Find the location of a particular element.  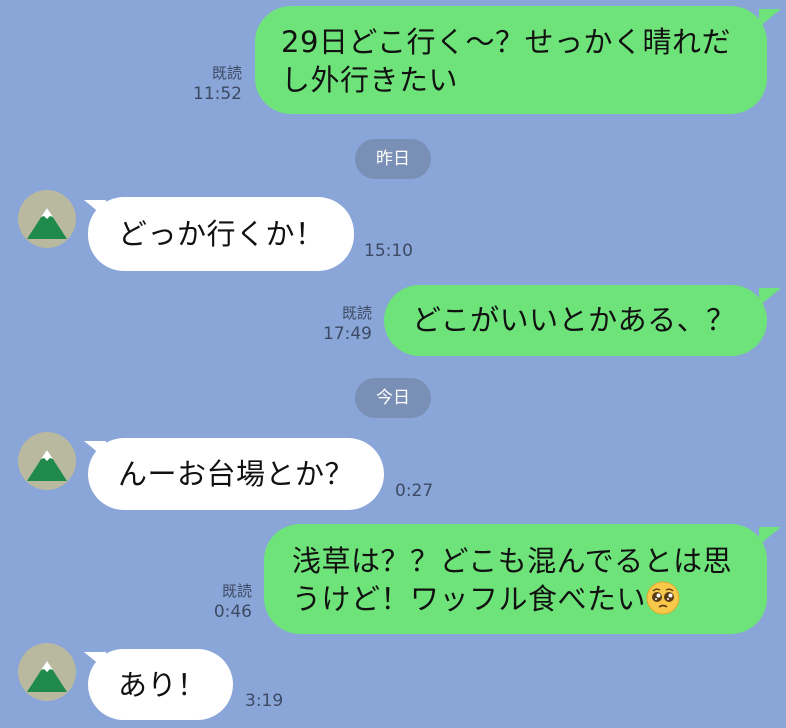

outgoing-message-bubble: どこがいいとかある、？ is located at coordinates (575, 320).